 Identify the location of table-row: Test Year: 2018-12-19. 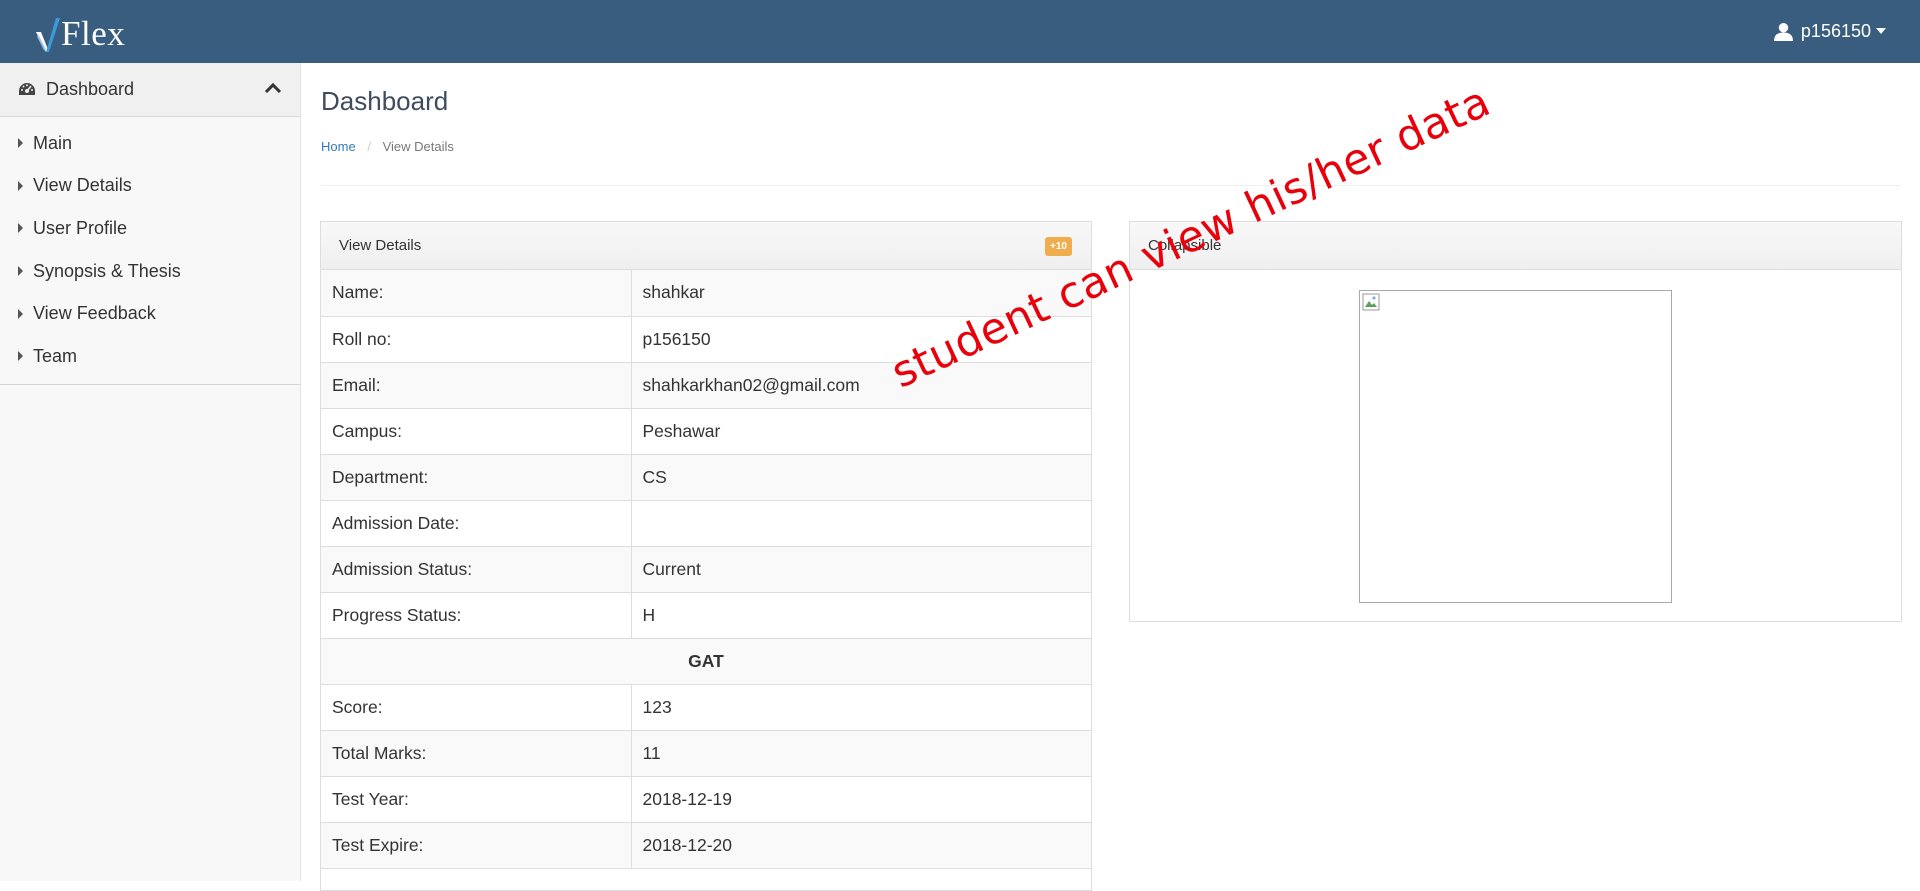
(706, 799).